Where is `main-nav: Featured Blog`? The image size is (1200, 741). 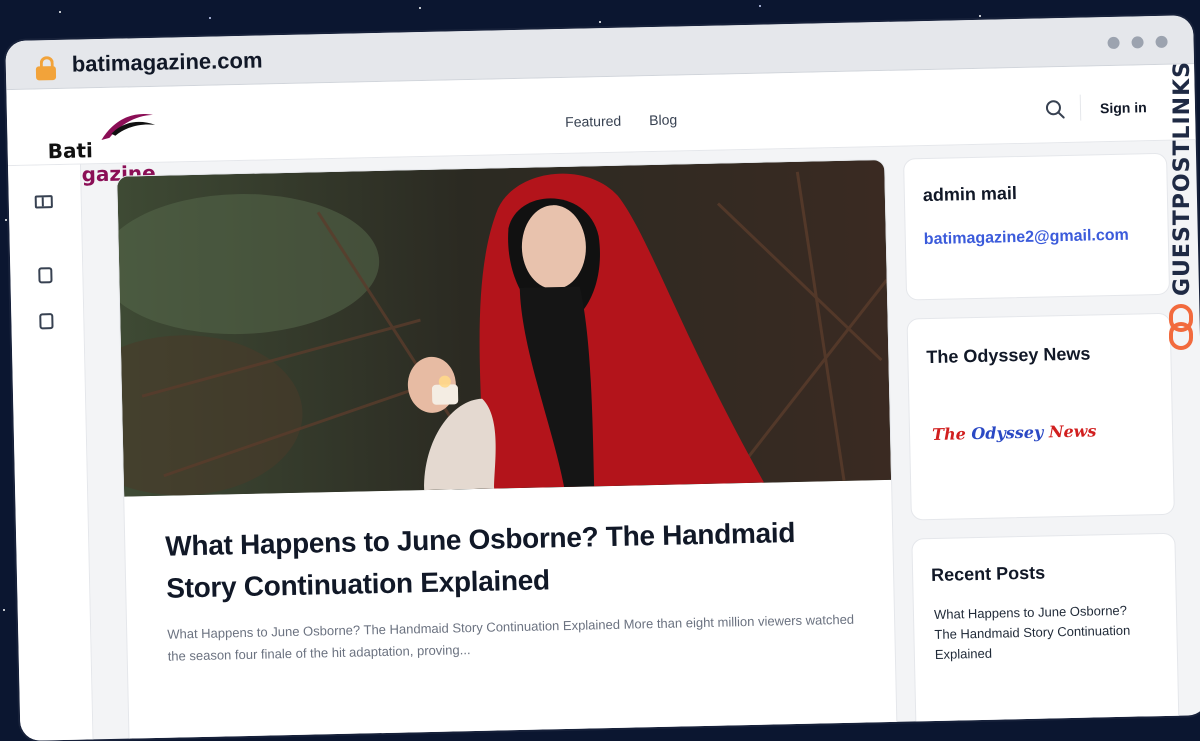 main-nav: Featured Blog is located at coordinates (621, 120).